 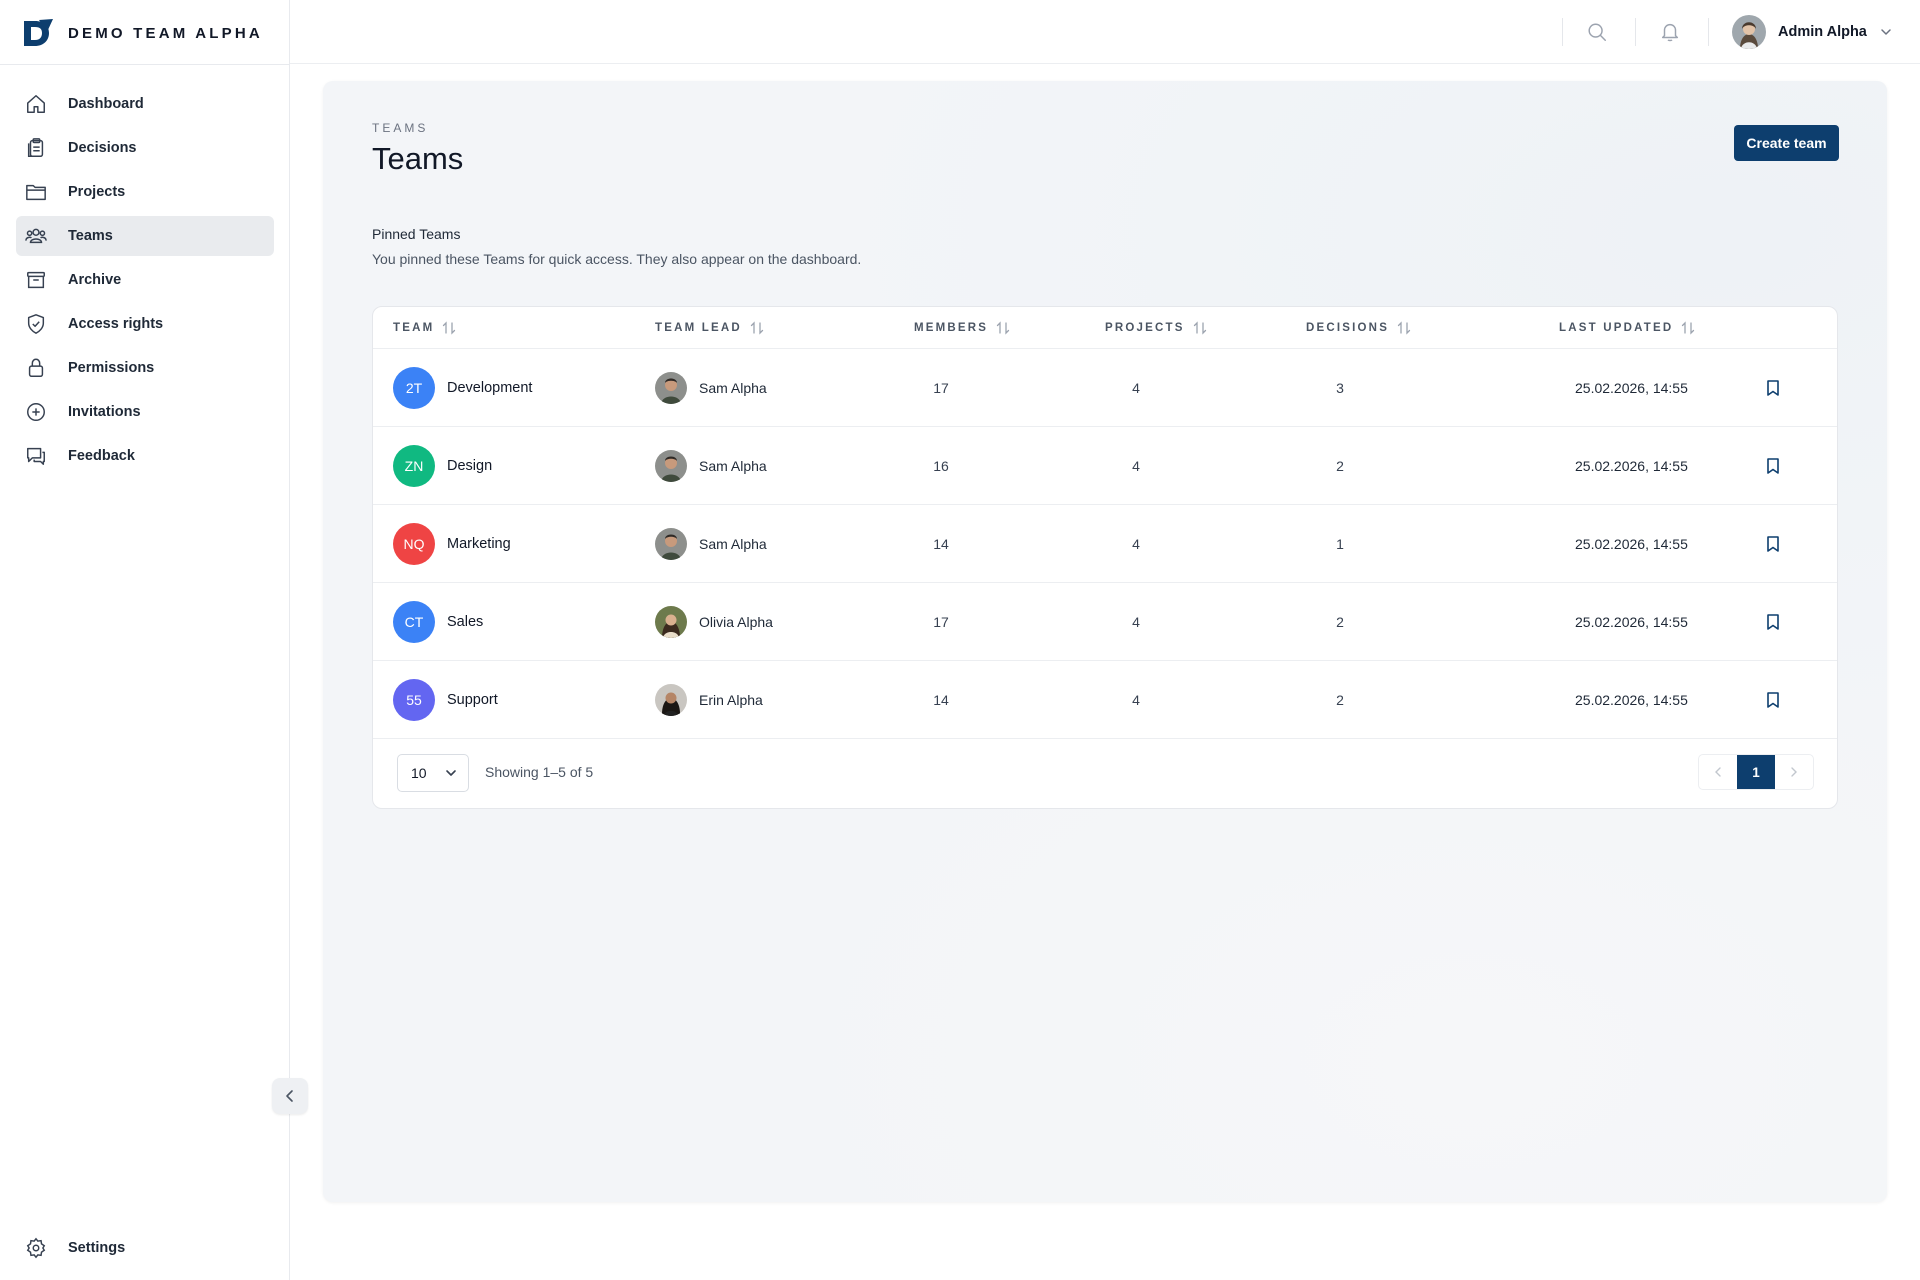 I want to click on team-badge: 2T, so click(x=414, y=387).